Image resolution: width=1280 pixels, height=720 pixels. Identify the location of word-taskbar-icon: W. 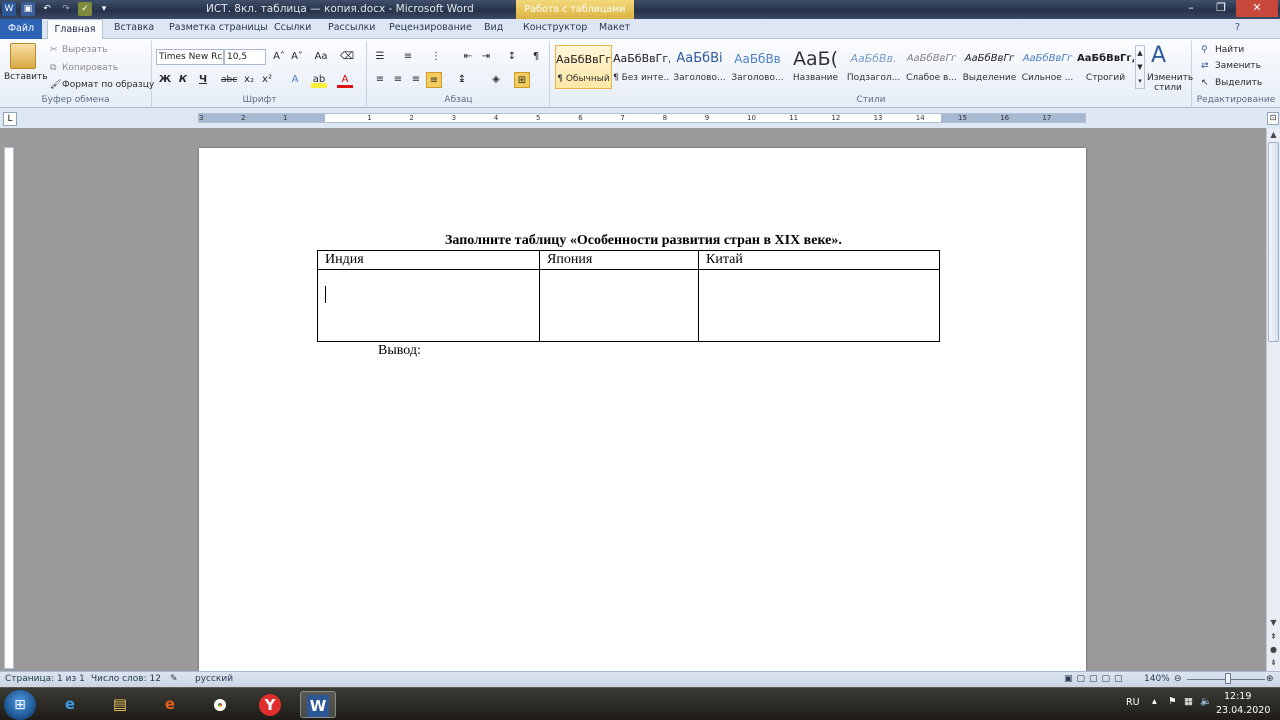
(318, 704).